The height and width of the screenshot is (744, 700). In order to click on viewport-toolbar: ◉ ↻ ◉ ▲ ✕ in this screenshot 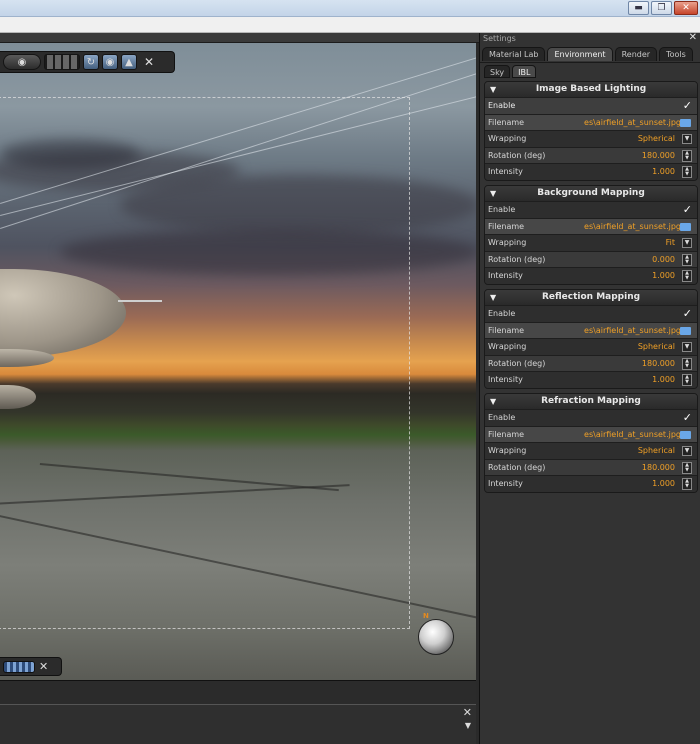, I will do `click(87, 62)`.